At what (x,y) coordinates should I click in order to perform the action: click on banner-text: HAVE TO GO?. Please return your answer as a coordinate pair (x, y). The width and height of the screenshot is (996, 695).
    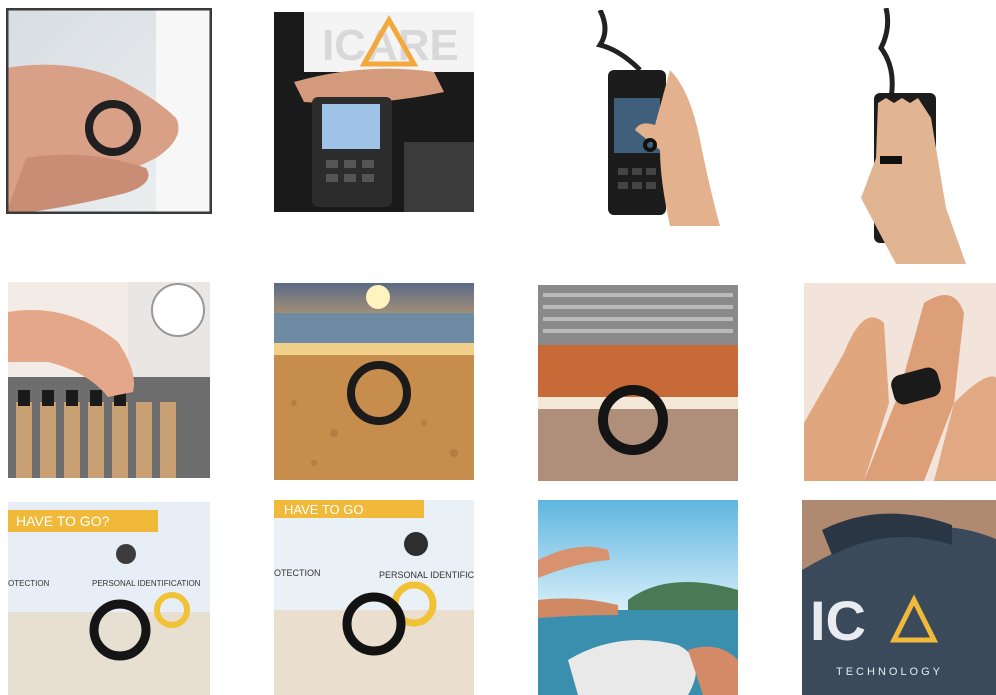
    Looking at the image, I should click on (63, 521).